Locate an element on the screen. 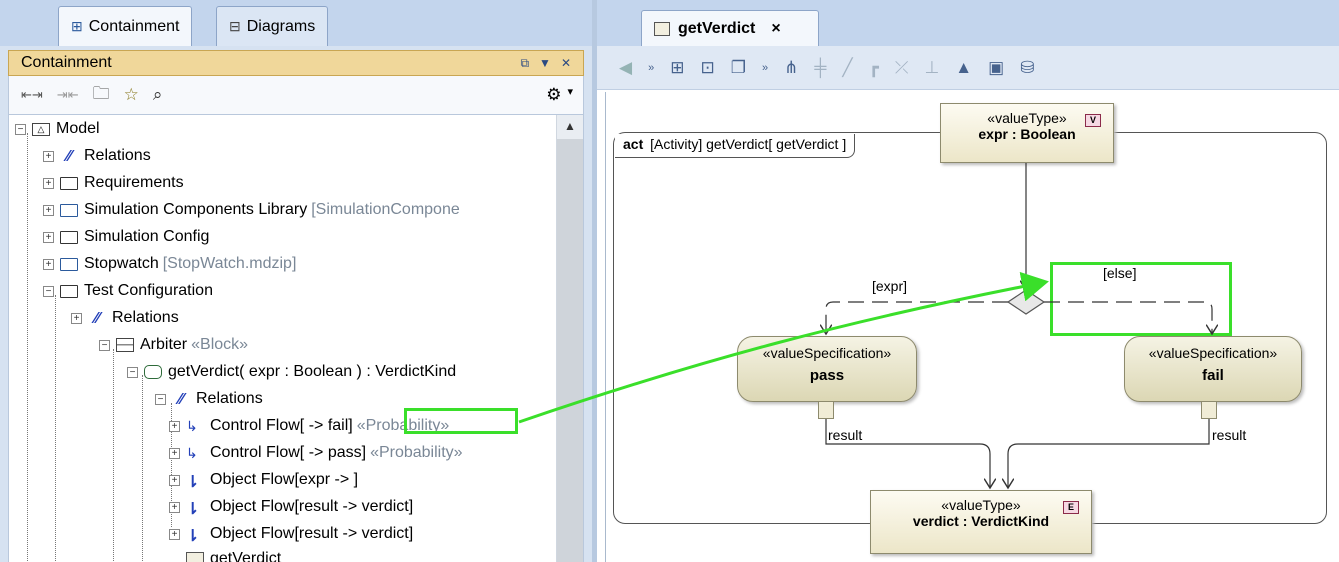 Image resolution: width=1339 pixels, height=562 pixels. fail-action-node: «valueSpecification» fail is located at coordinates (1213, 369).